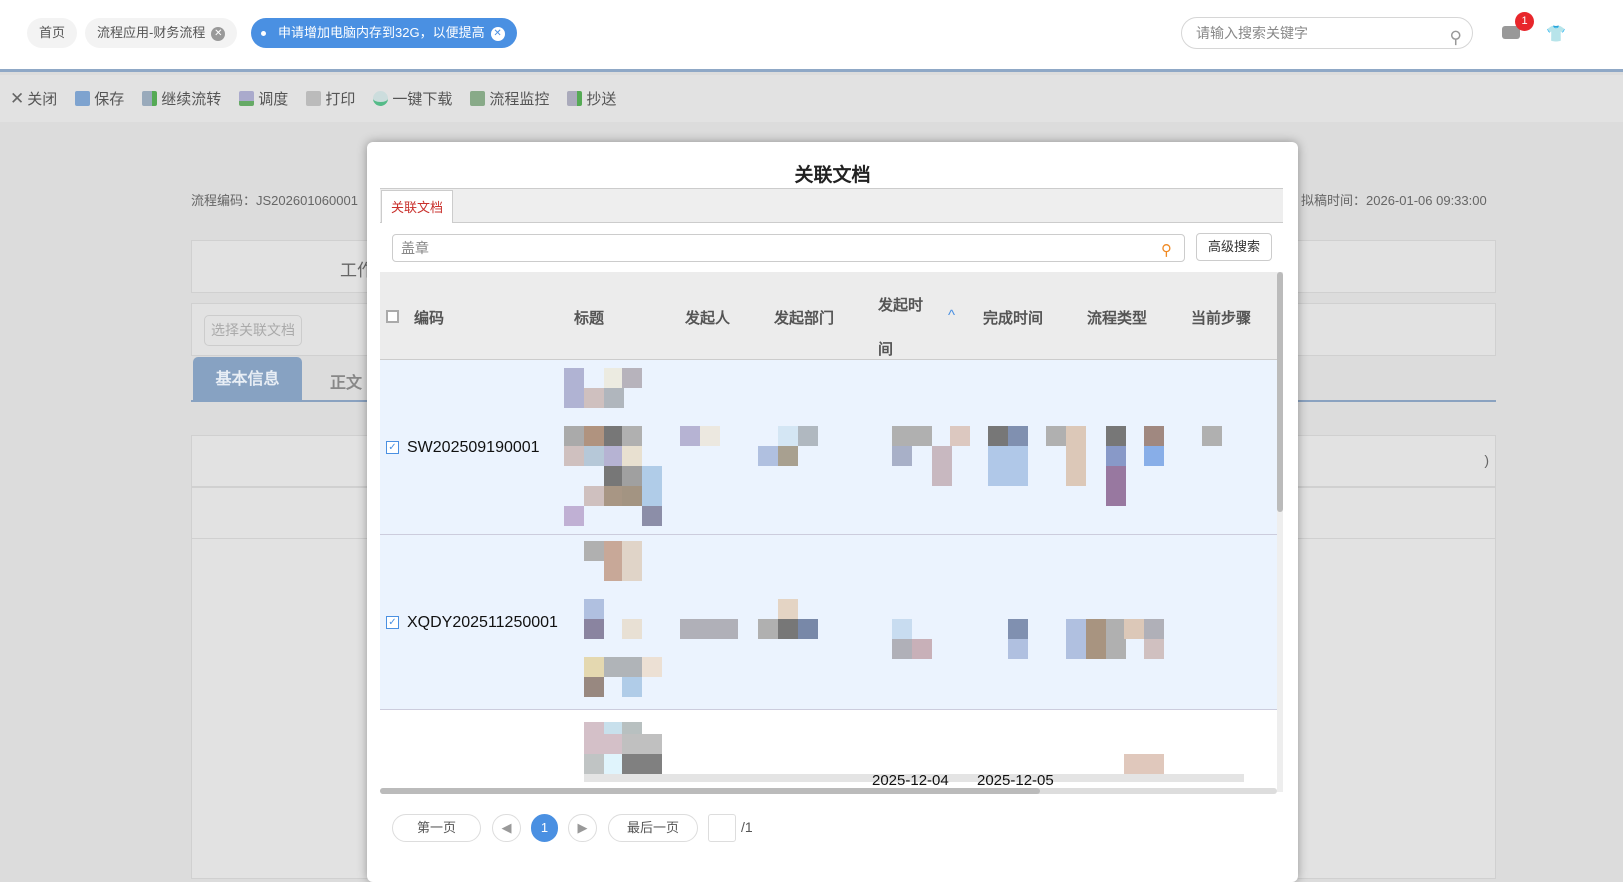 This screenshot has height=882, width=1623. I want to click on button-label: 关闭, so click(42, 99).